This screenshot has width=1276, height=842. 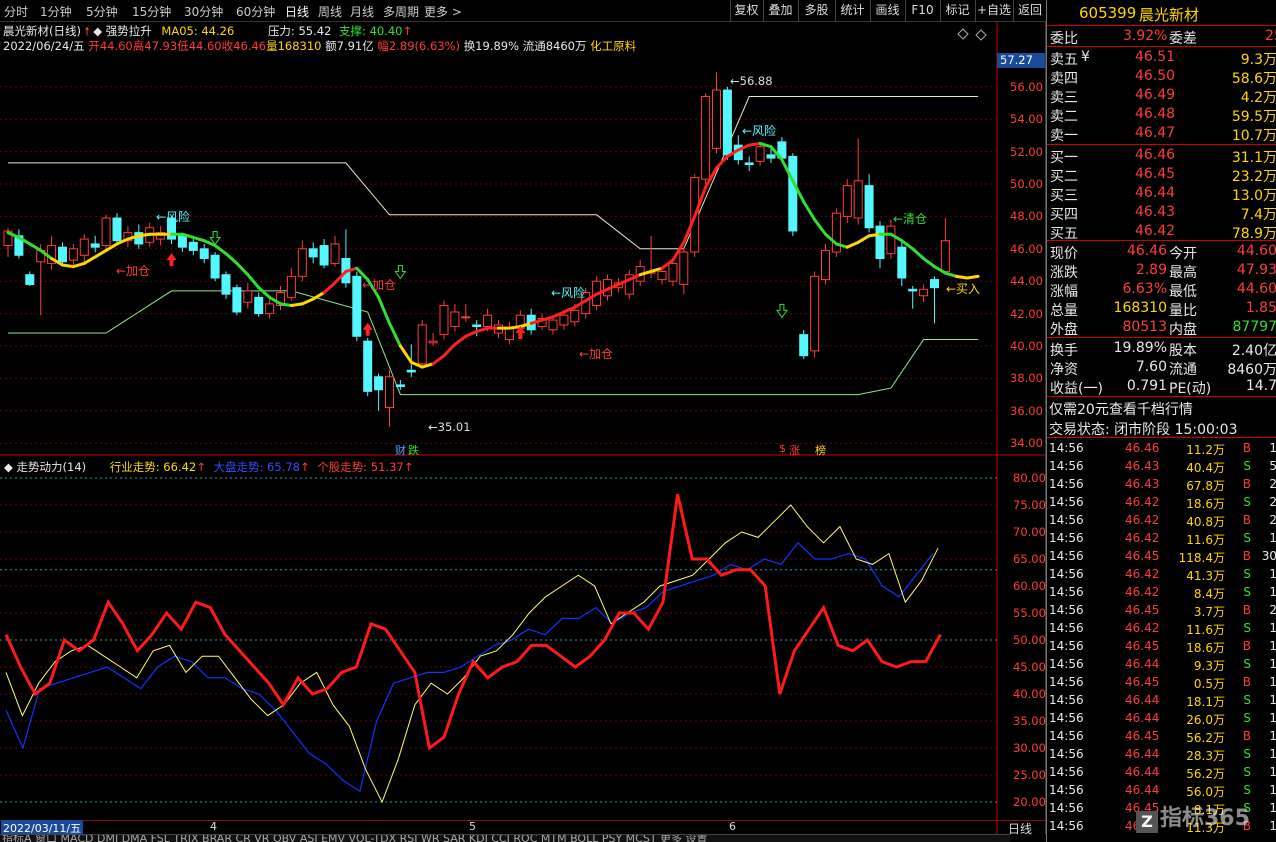 I want to click on trade-state: 交易状态: 闭市阶段 15:00:03, so click(x=1143, y=430).